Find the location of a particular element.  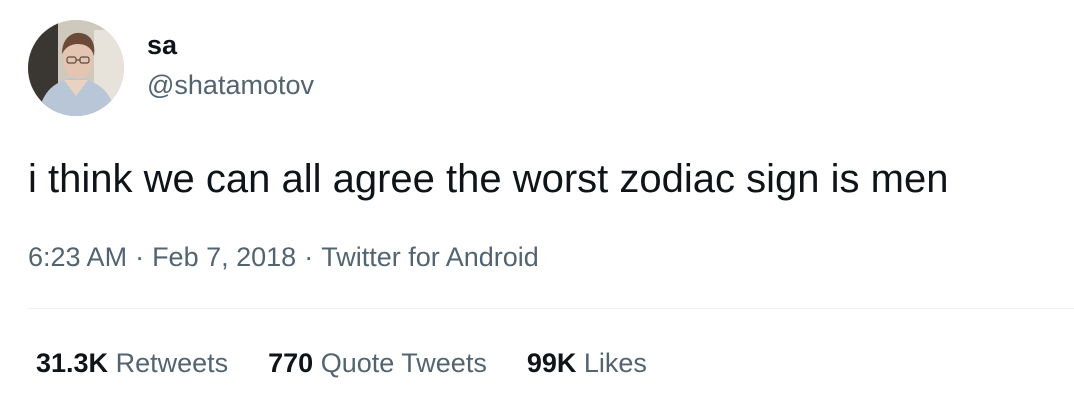

tweet-date: Feb 7, 2018 is located at coordinates (224, 257).